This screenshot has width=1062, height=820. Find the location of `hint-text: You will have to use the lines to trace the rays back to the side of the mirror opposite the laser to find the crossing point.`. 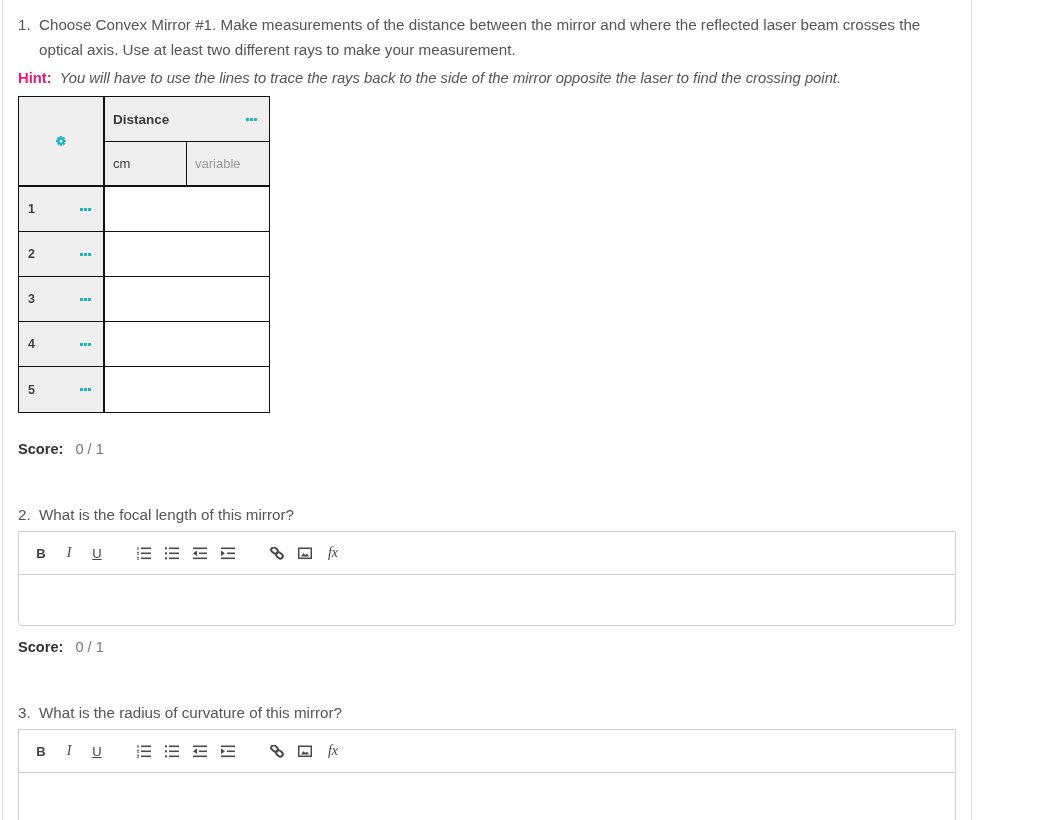

hint-text: You will have to use the lines to trace the rays back to the side of the mirror opposite the laser to find the crossing point. is located at coordinates (450, 78).